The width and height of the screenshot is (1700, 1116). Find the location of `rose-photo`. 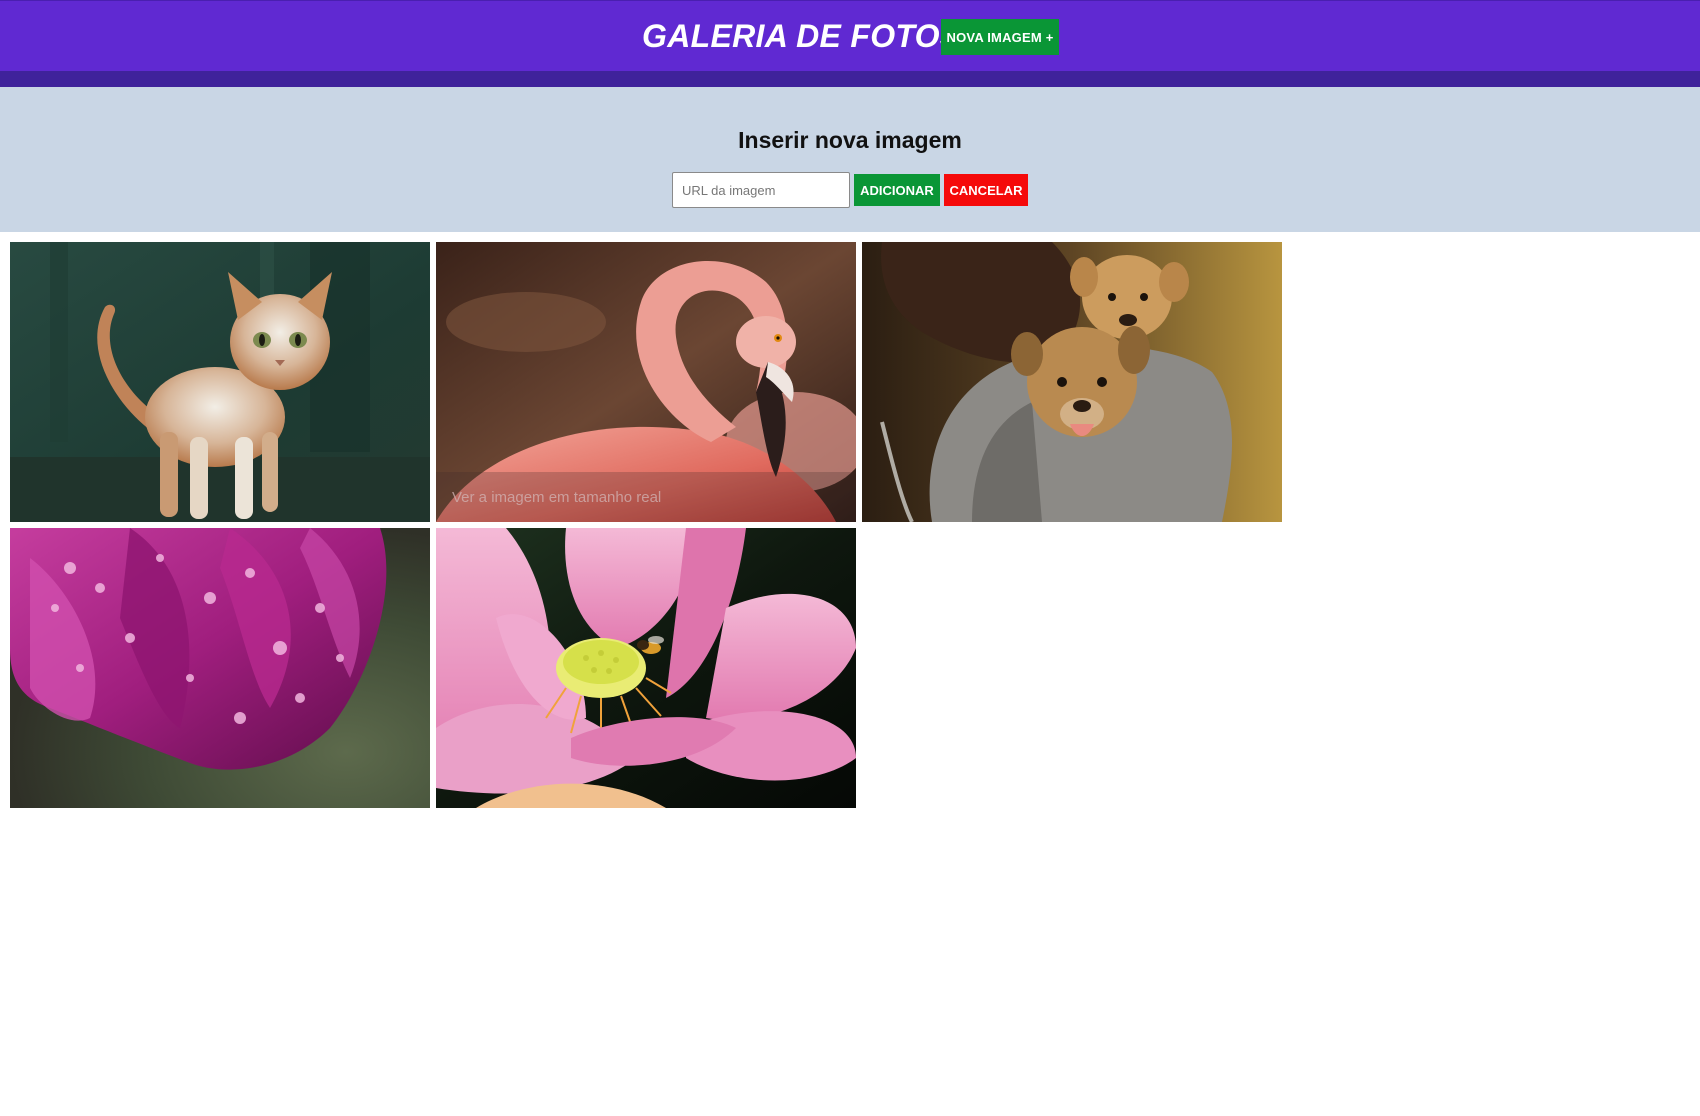

rose-photo is located at coordinates (220, 668).